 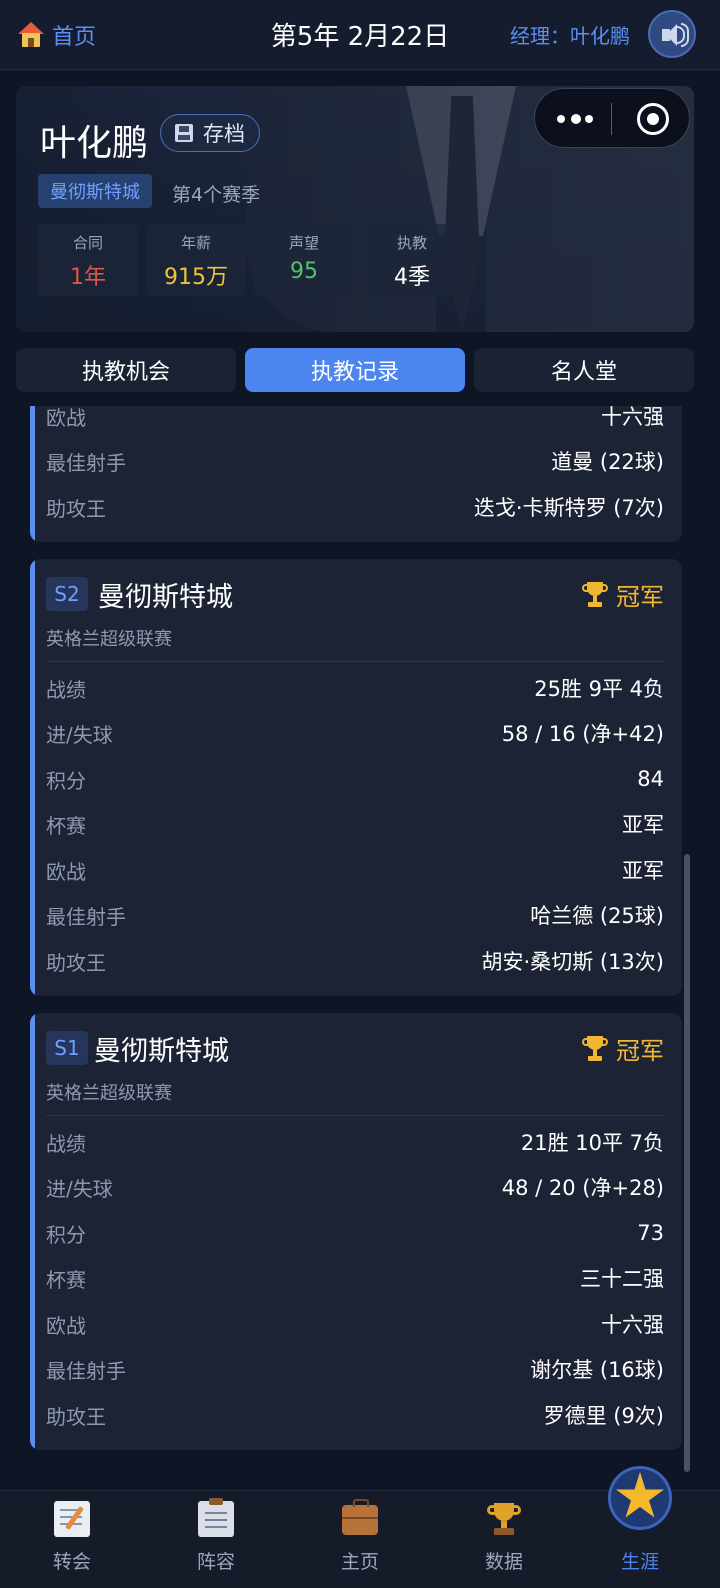 I want to click on record-row: 进/失球 58 / 16 (净+42), so click(x=355, y=733).